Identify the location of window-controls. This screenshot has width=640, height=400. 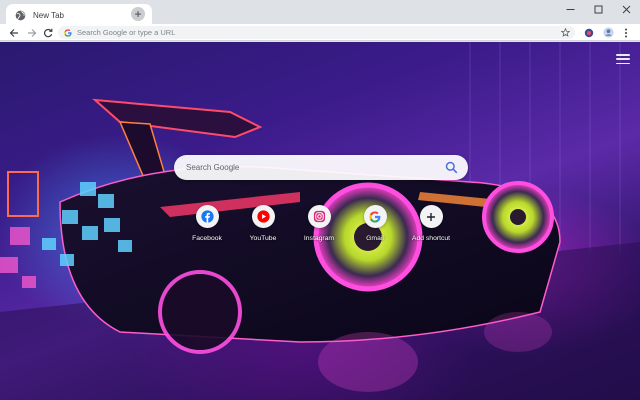
(598, 10).